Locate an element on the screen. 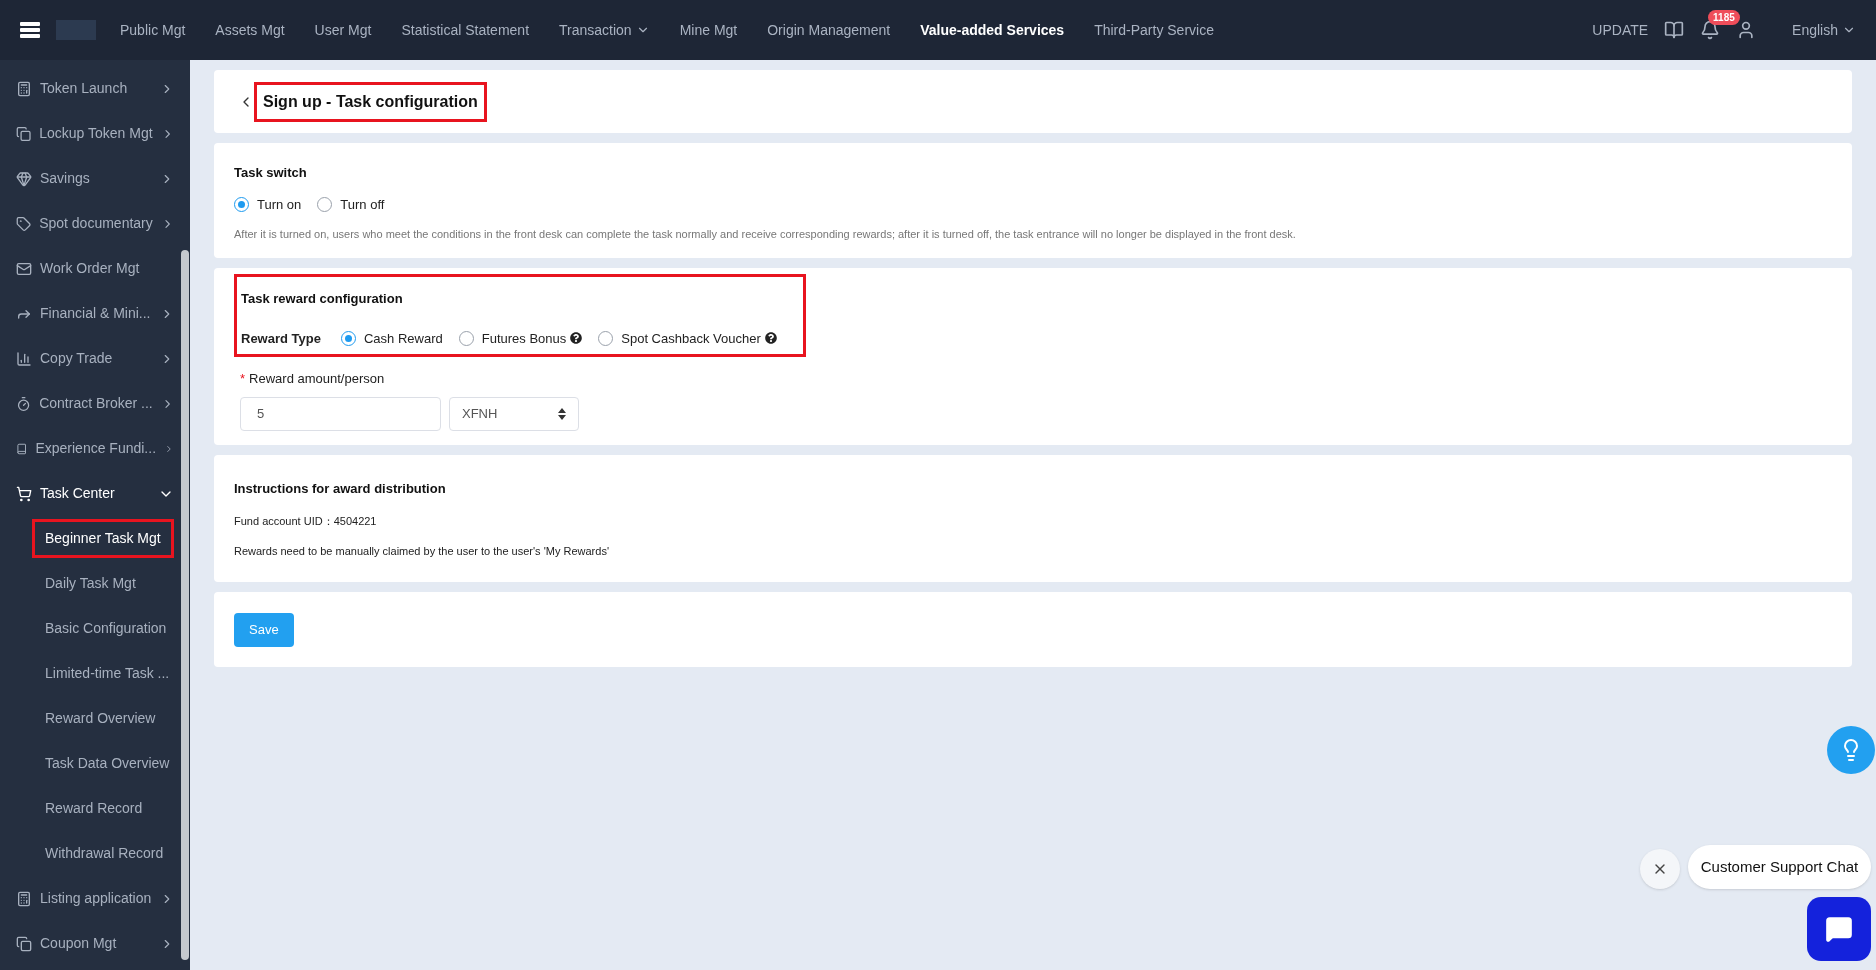 Image resolution: width=1876 pixels, height=970 pixels. section-heading: Task reward configuration is located at coordinates (322, 299).